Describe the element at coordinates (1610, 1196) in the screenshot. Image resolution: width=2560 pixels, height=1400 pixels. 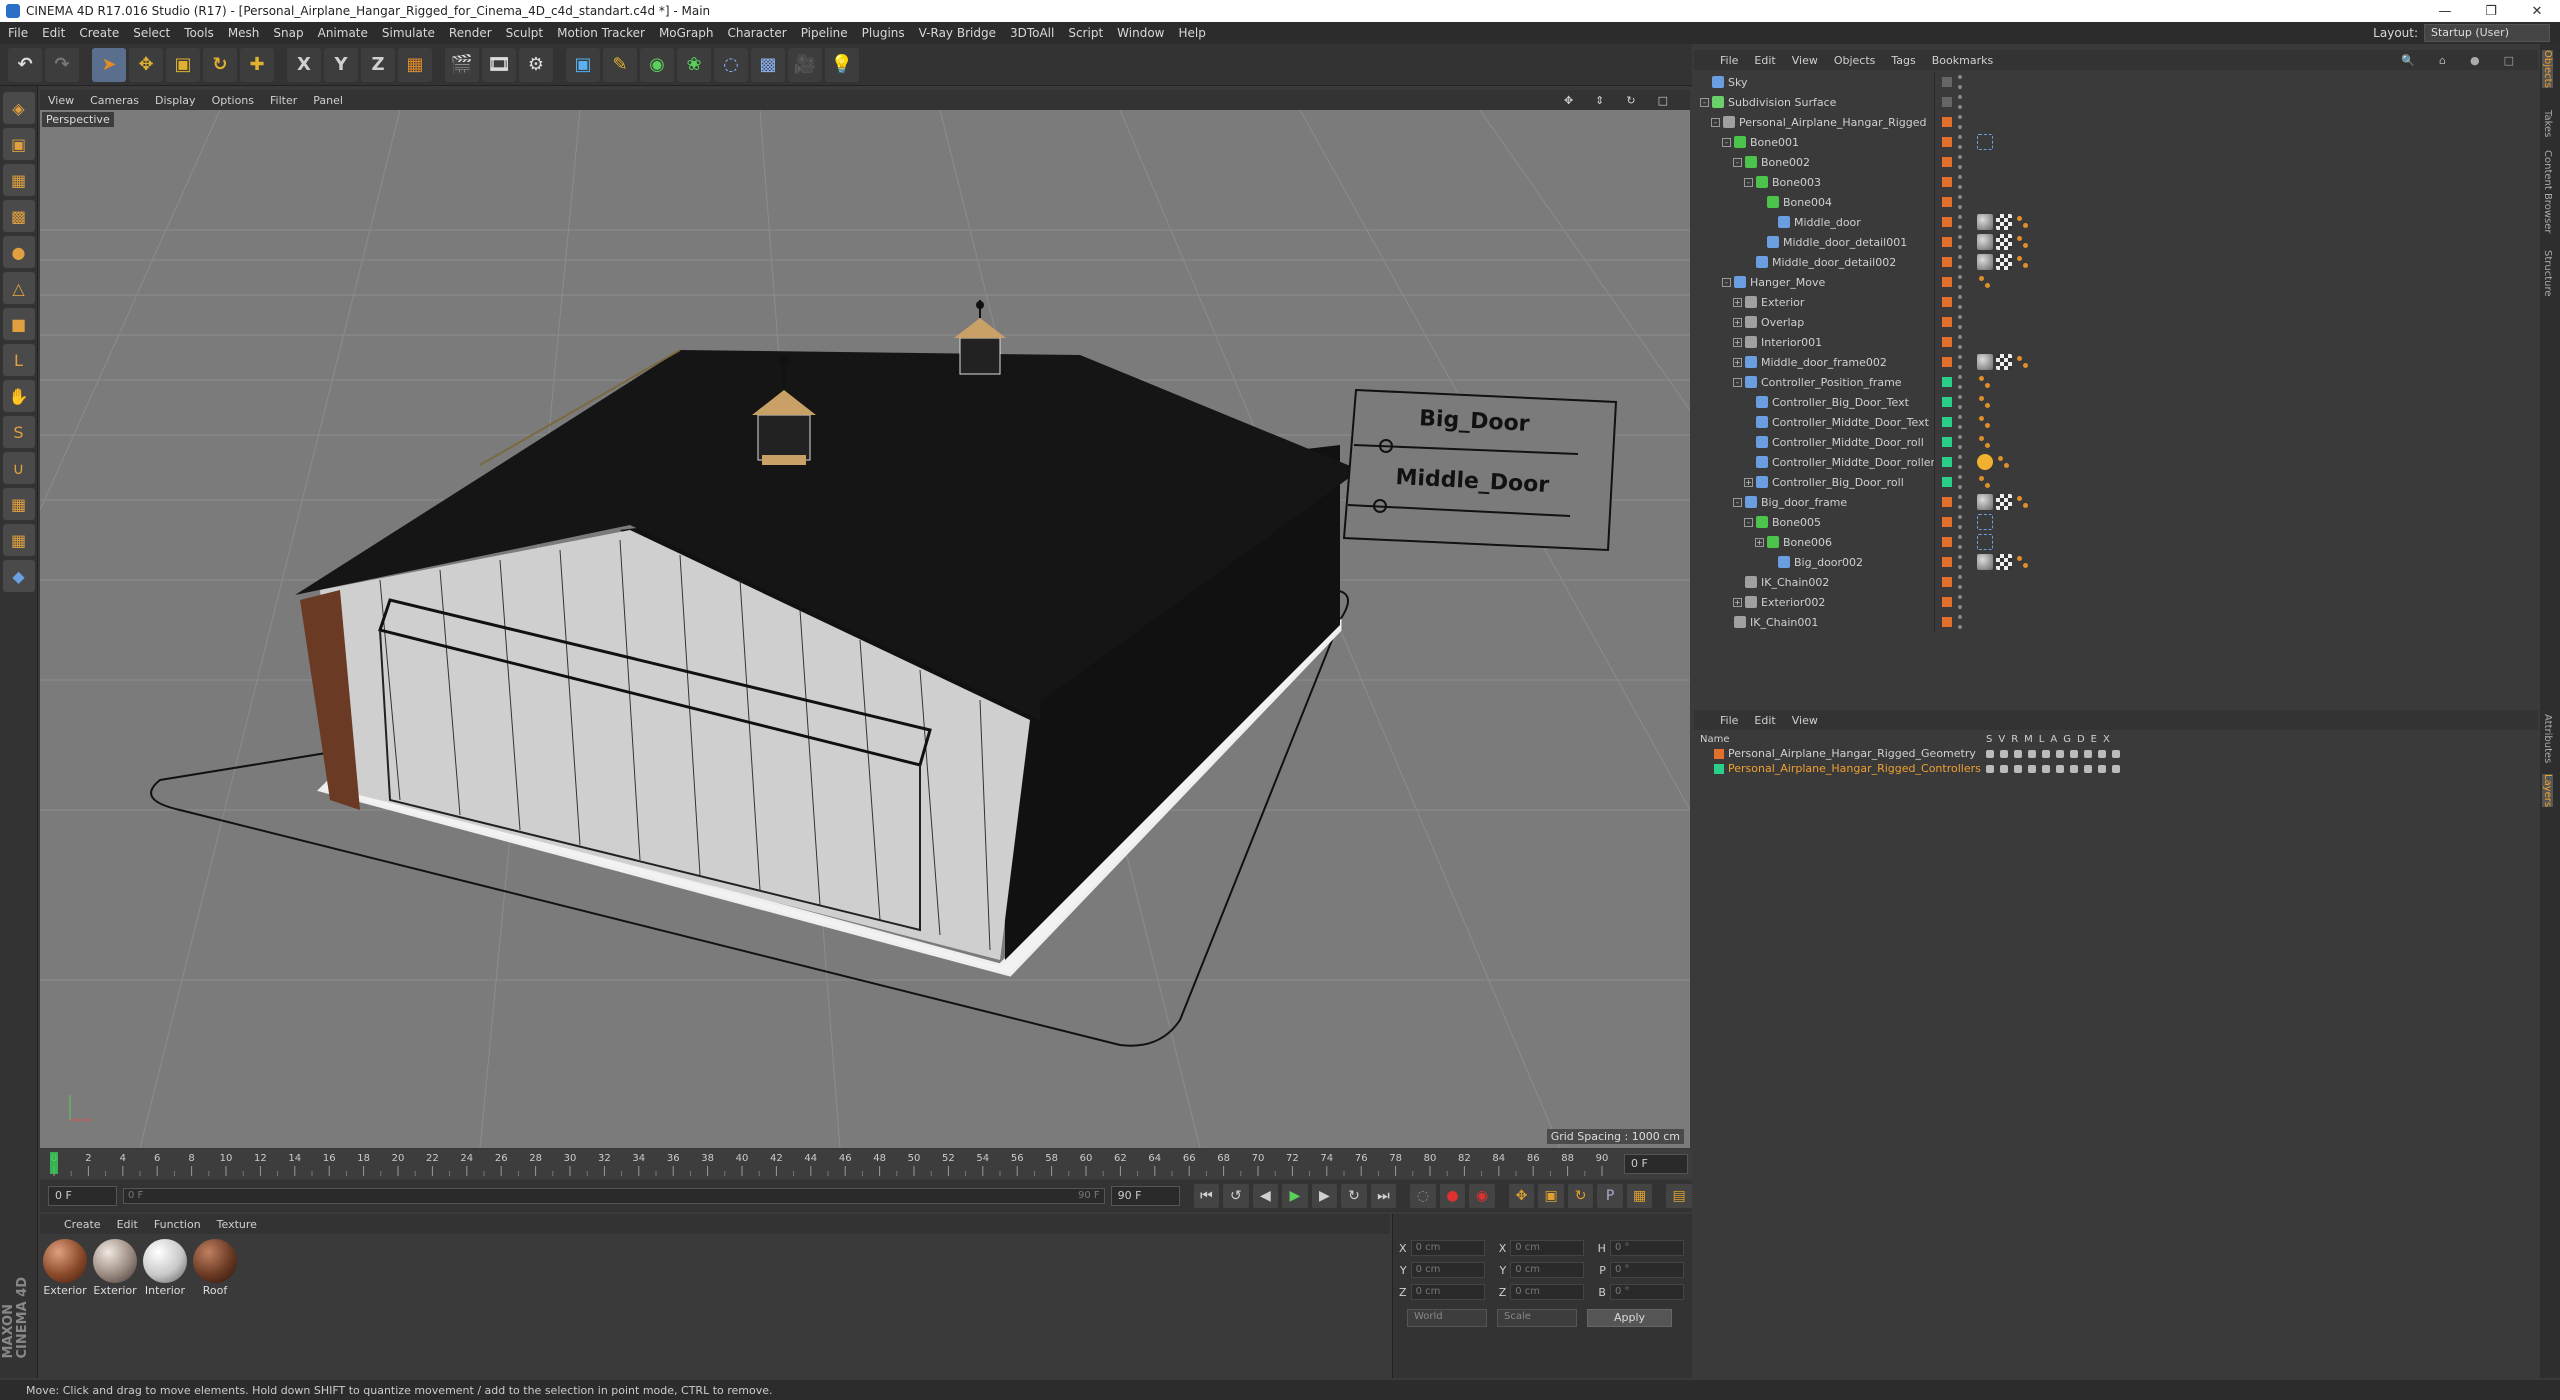
I see `key-parameter-icon: P` at that location.